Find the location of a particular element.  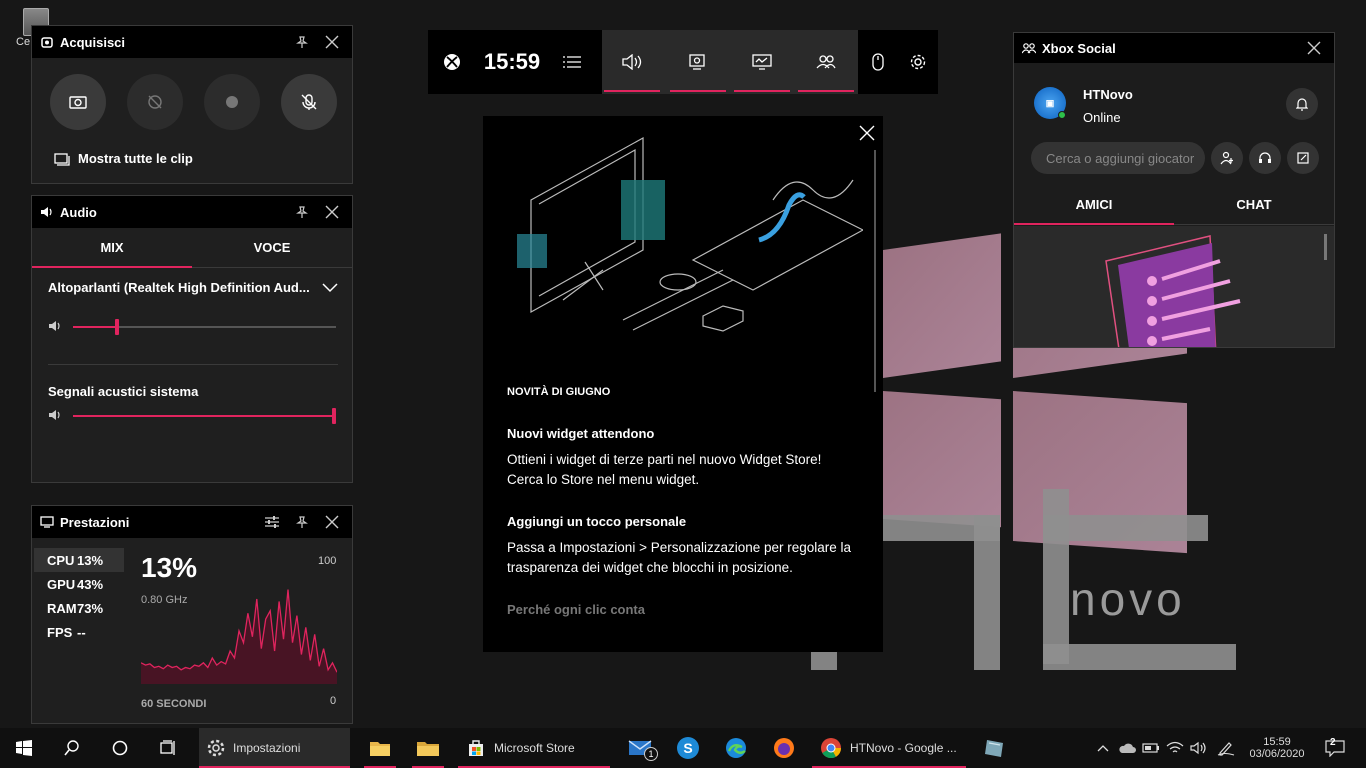

task-view-button is located at coordinates (168, 748).